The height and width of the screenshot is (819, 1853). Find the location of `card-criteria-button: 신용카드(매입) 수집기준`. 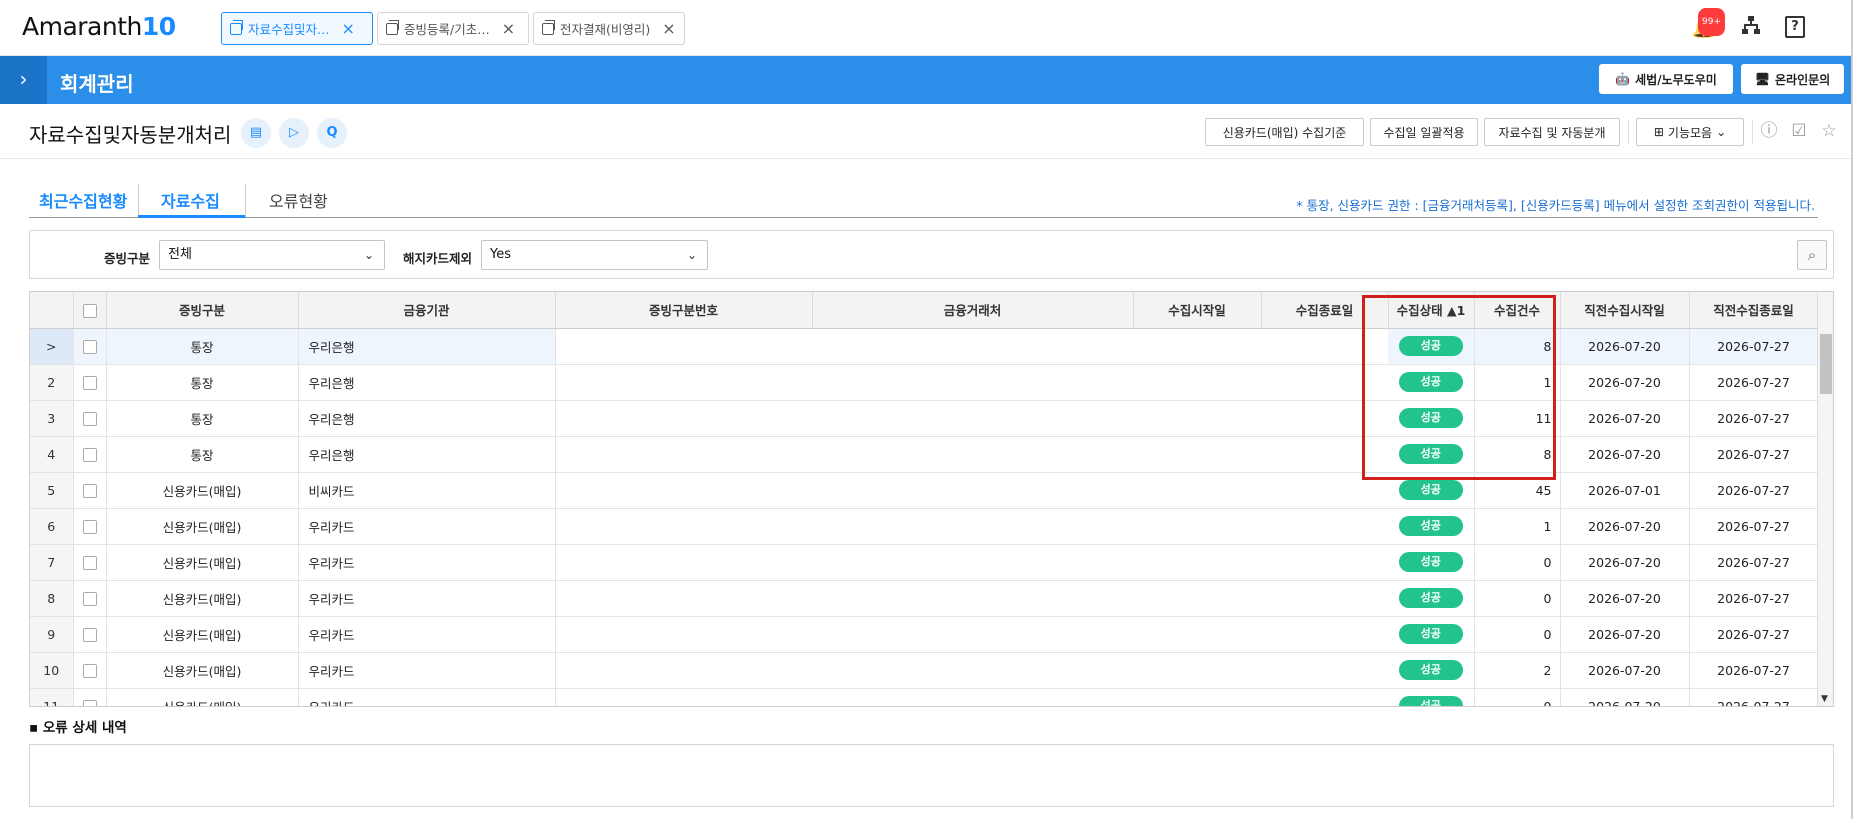

card-criteria-button: 신용카드(매입) 수집기준 is located at coordinates (1284, 132).